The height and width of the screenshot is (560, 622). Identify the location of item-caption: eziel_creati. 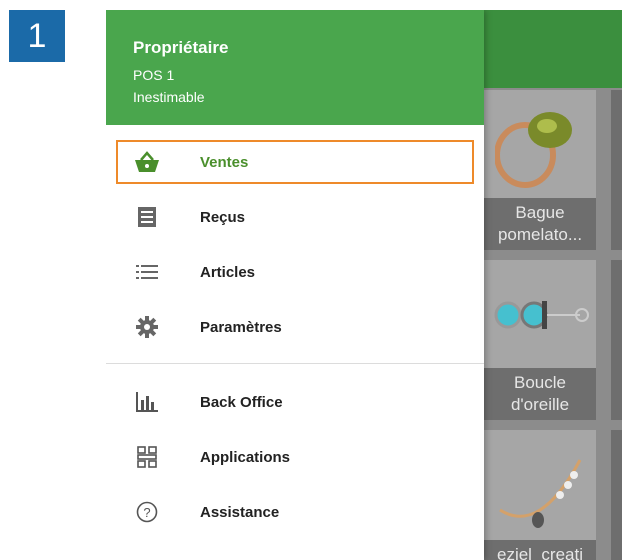
(540, 550).